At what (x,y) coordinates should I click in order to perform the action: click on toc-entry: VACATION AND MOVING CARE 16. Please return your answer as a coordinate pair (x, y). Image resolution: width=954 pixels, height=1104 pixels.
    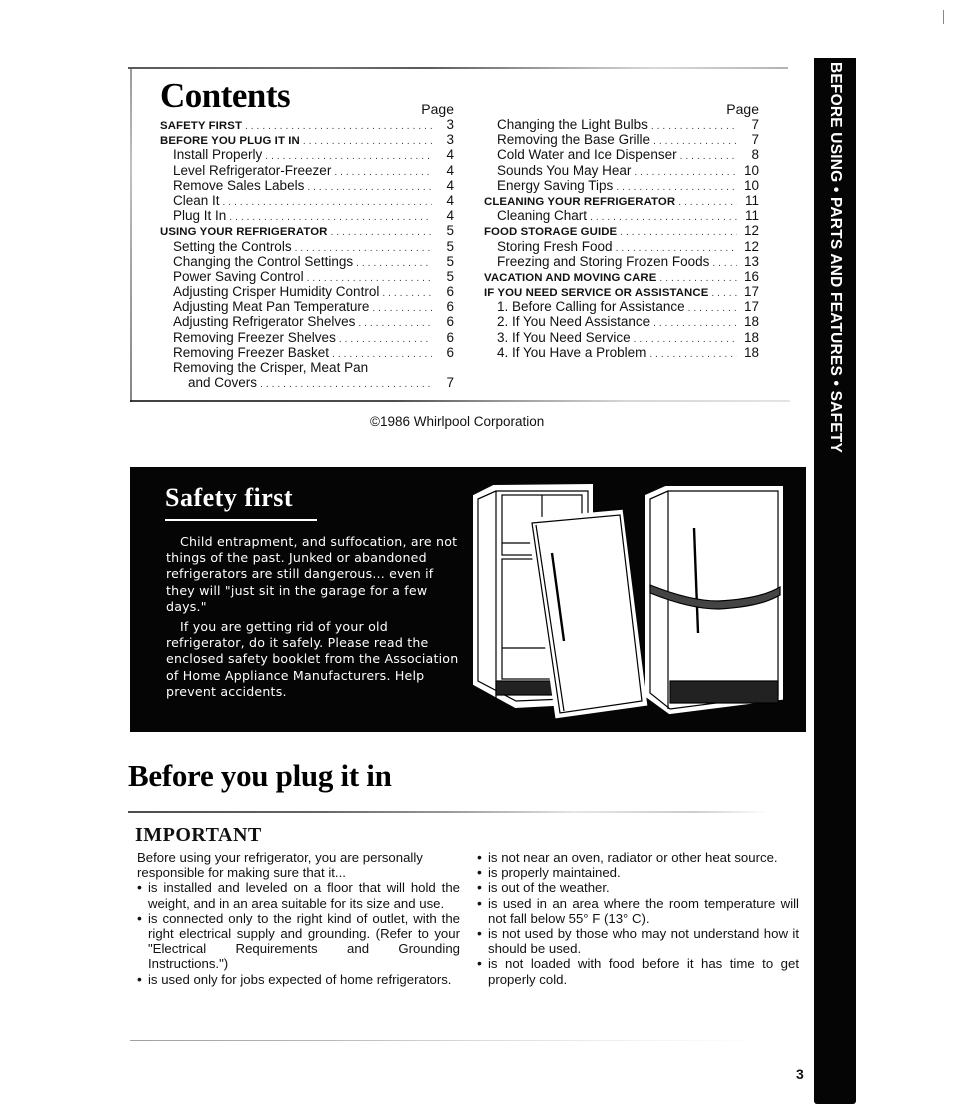
    Looking at the image, I should click on (621, 276).